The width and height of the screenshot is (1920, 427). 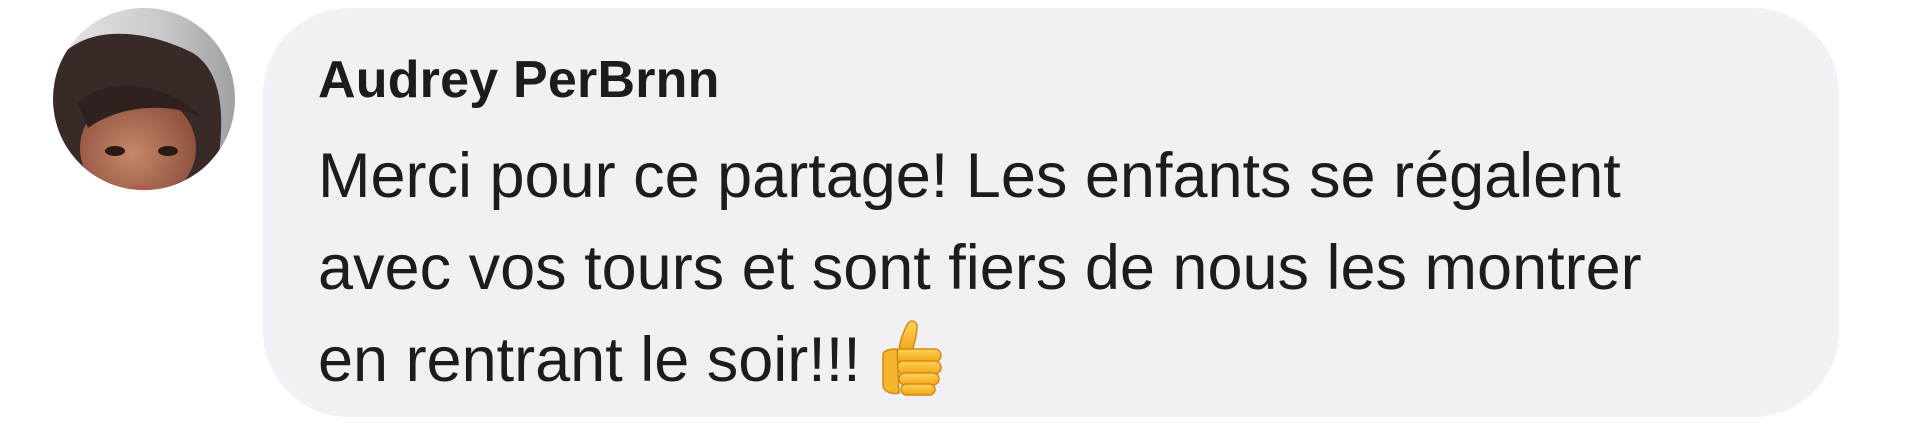 I want to click on thumbs-up-icon, so click(x=912, y=358).